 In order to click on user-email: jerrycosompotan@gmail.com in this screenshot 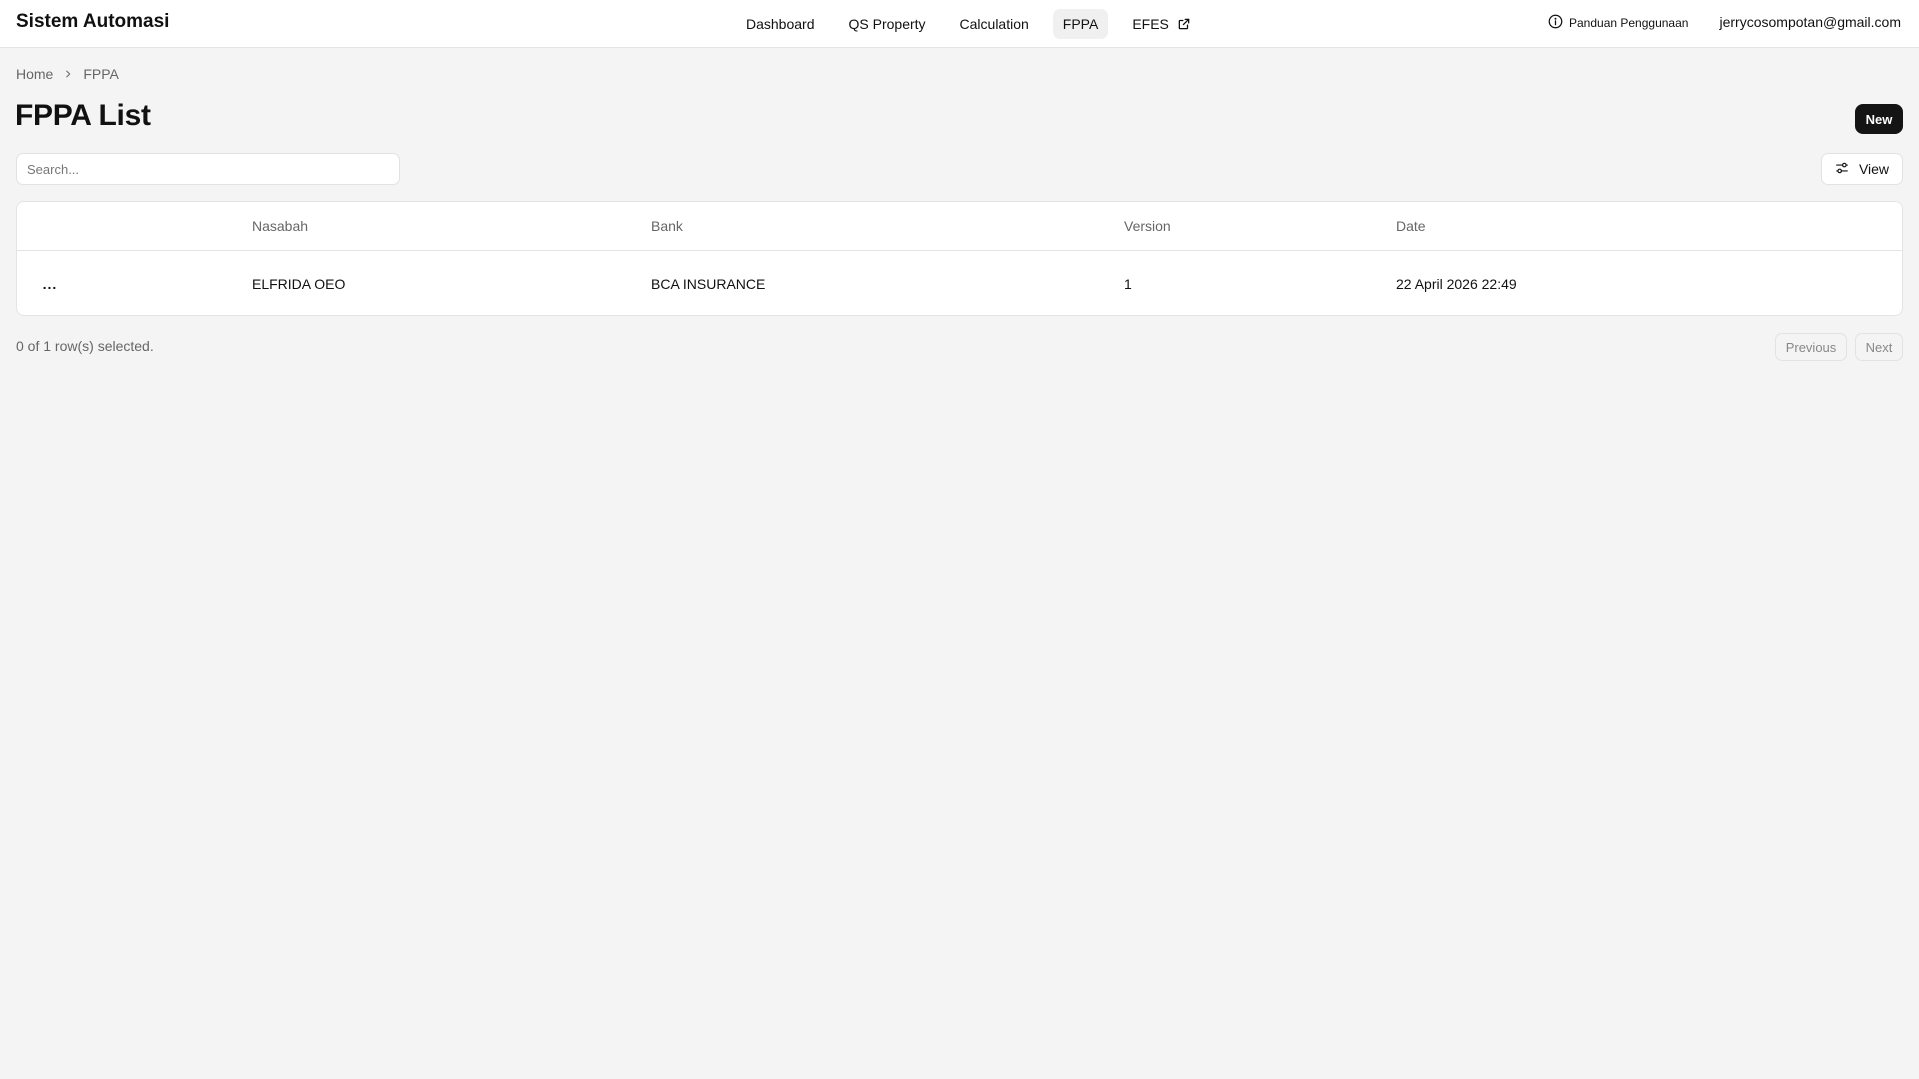, I will do `click(1811, 22)`.